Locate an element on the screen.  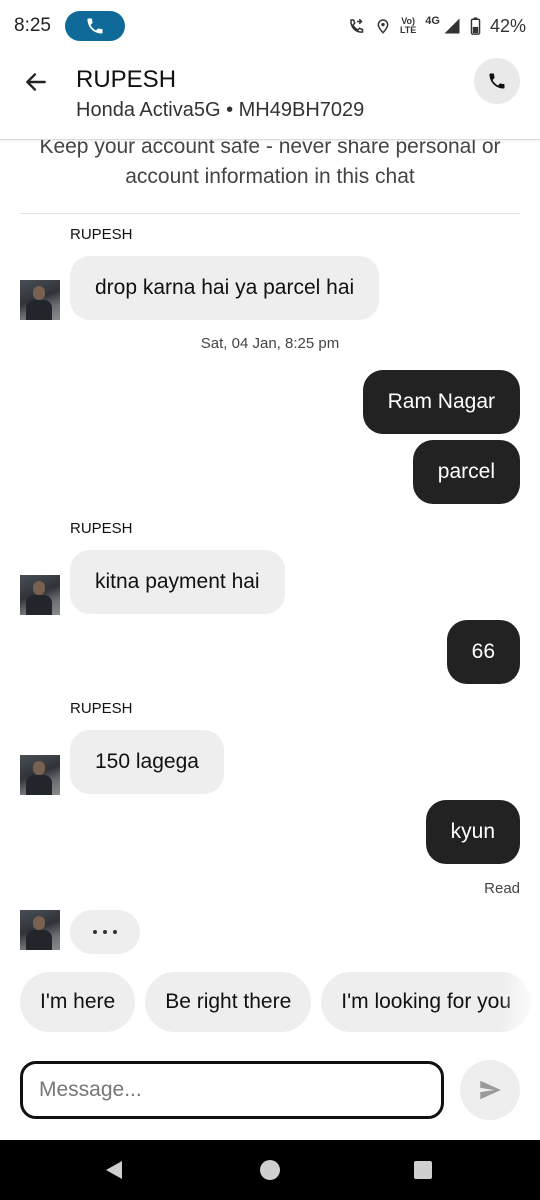
status-icons: Vo) LTE 4G 42% is located at coordinates (437, 26).